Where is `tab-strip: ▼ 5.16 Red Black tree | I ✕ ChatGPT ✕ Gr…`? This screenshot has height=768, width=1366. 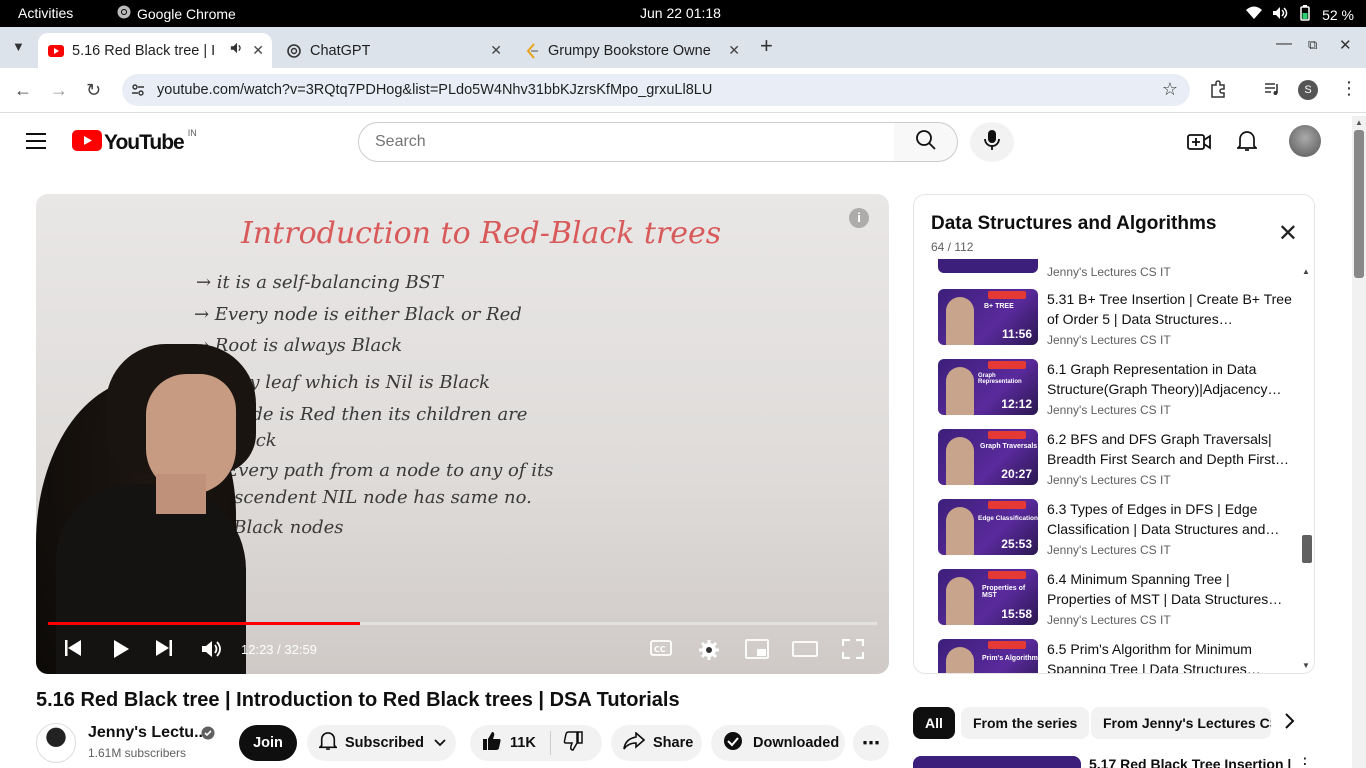 tab-strip: ▼ 5.16 Red Black tree | I ✕ ChatGPT ✕ Gr… is located at coordinates (683, 47).